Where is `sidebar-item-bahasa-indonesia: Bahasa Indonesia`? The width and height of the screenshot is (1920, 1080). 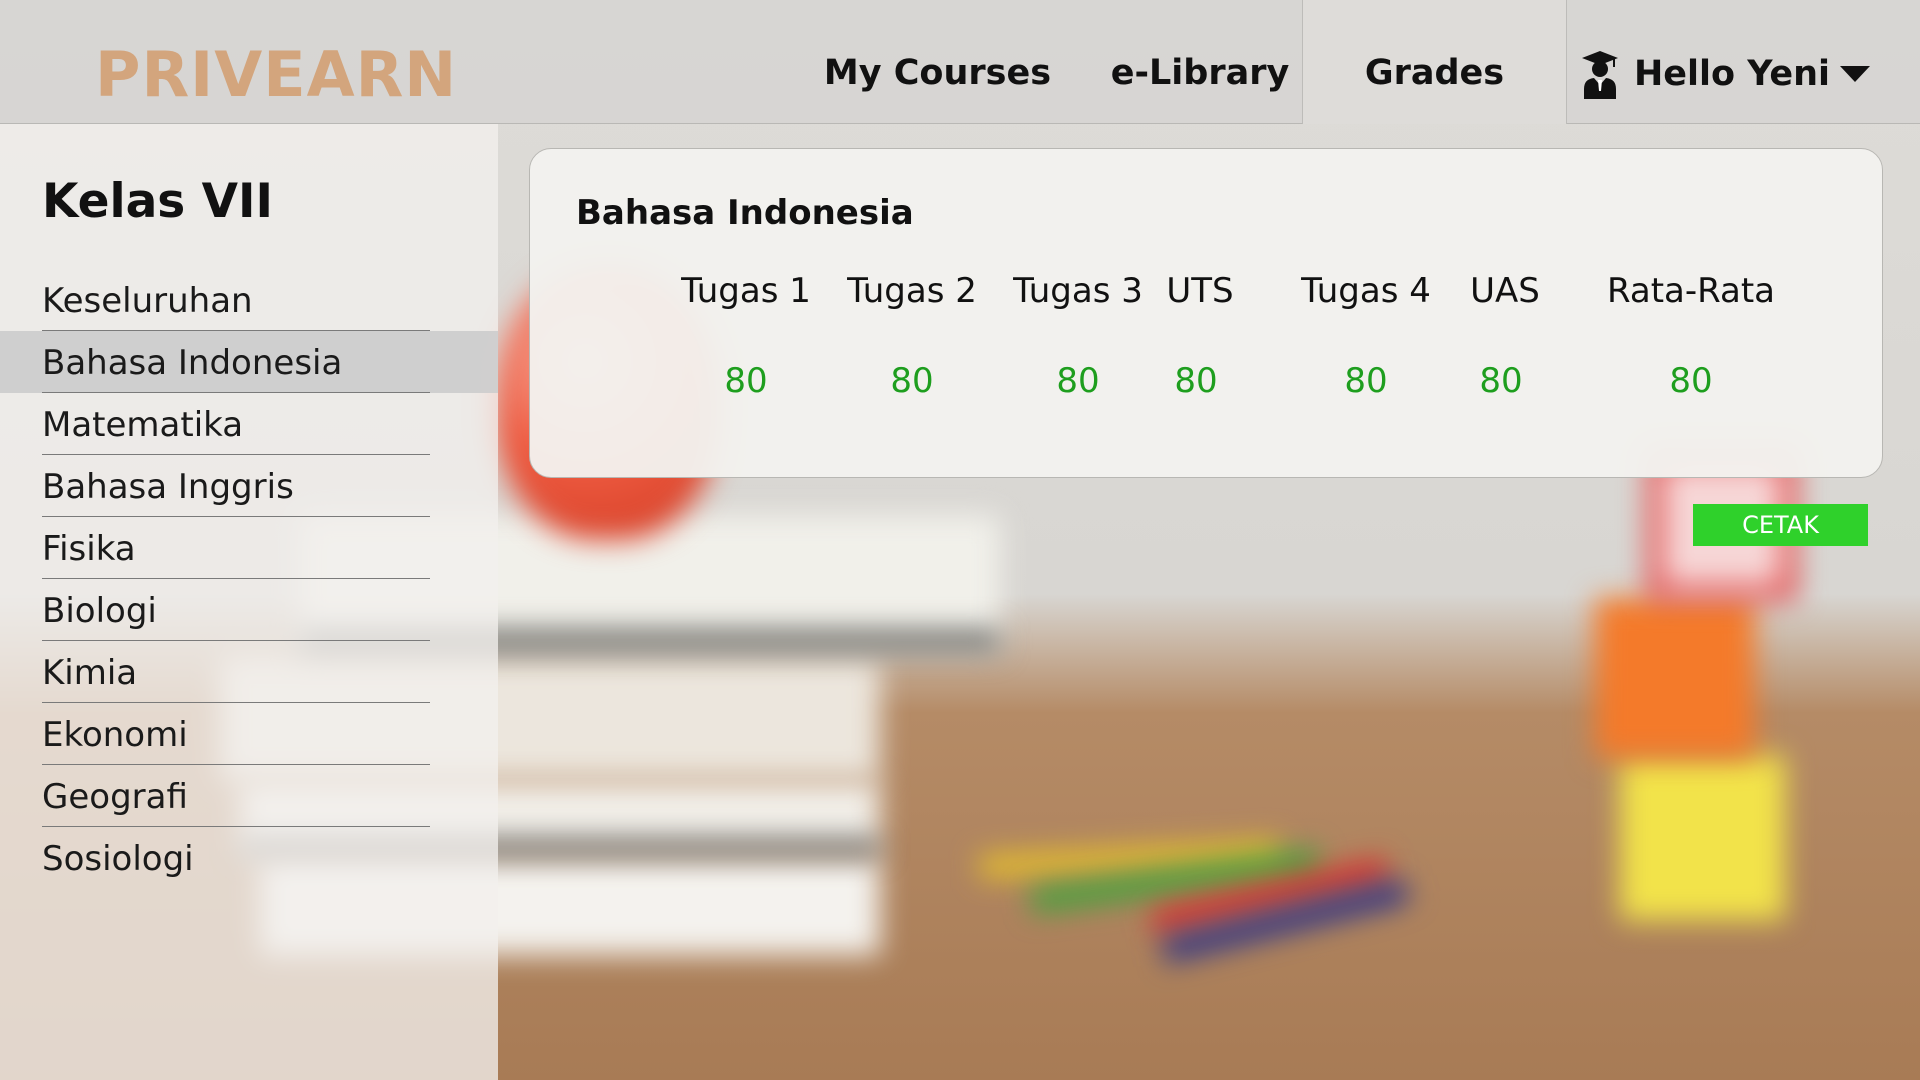
sidebar-item-bahasa-indonesia: Bahasa Indonesia is located at coordinates (249, 362).